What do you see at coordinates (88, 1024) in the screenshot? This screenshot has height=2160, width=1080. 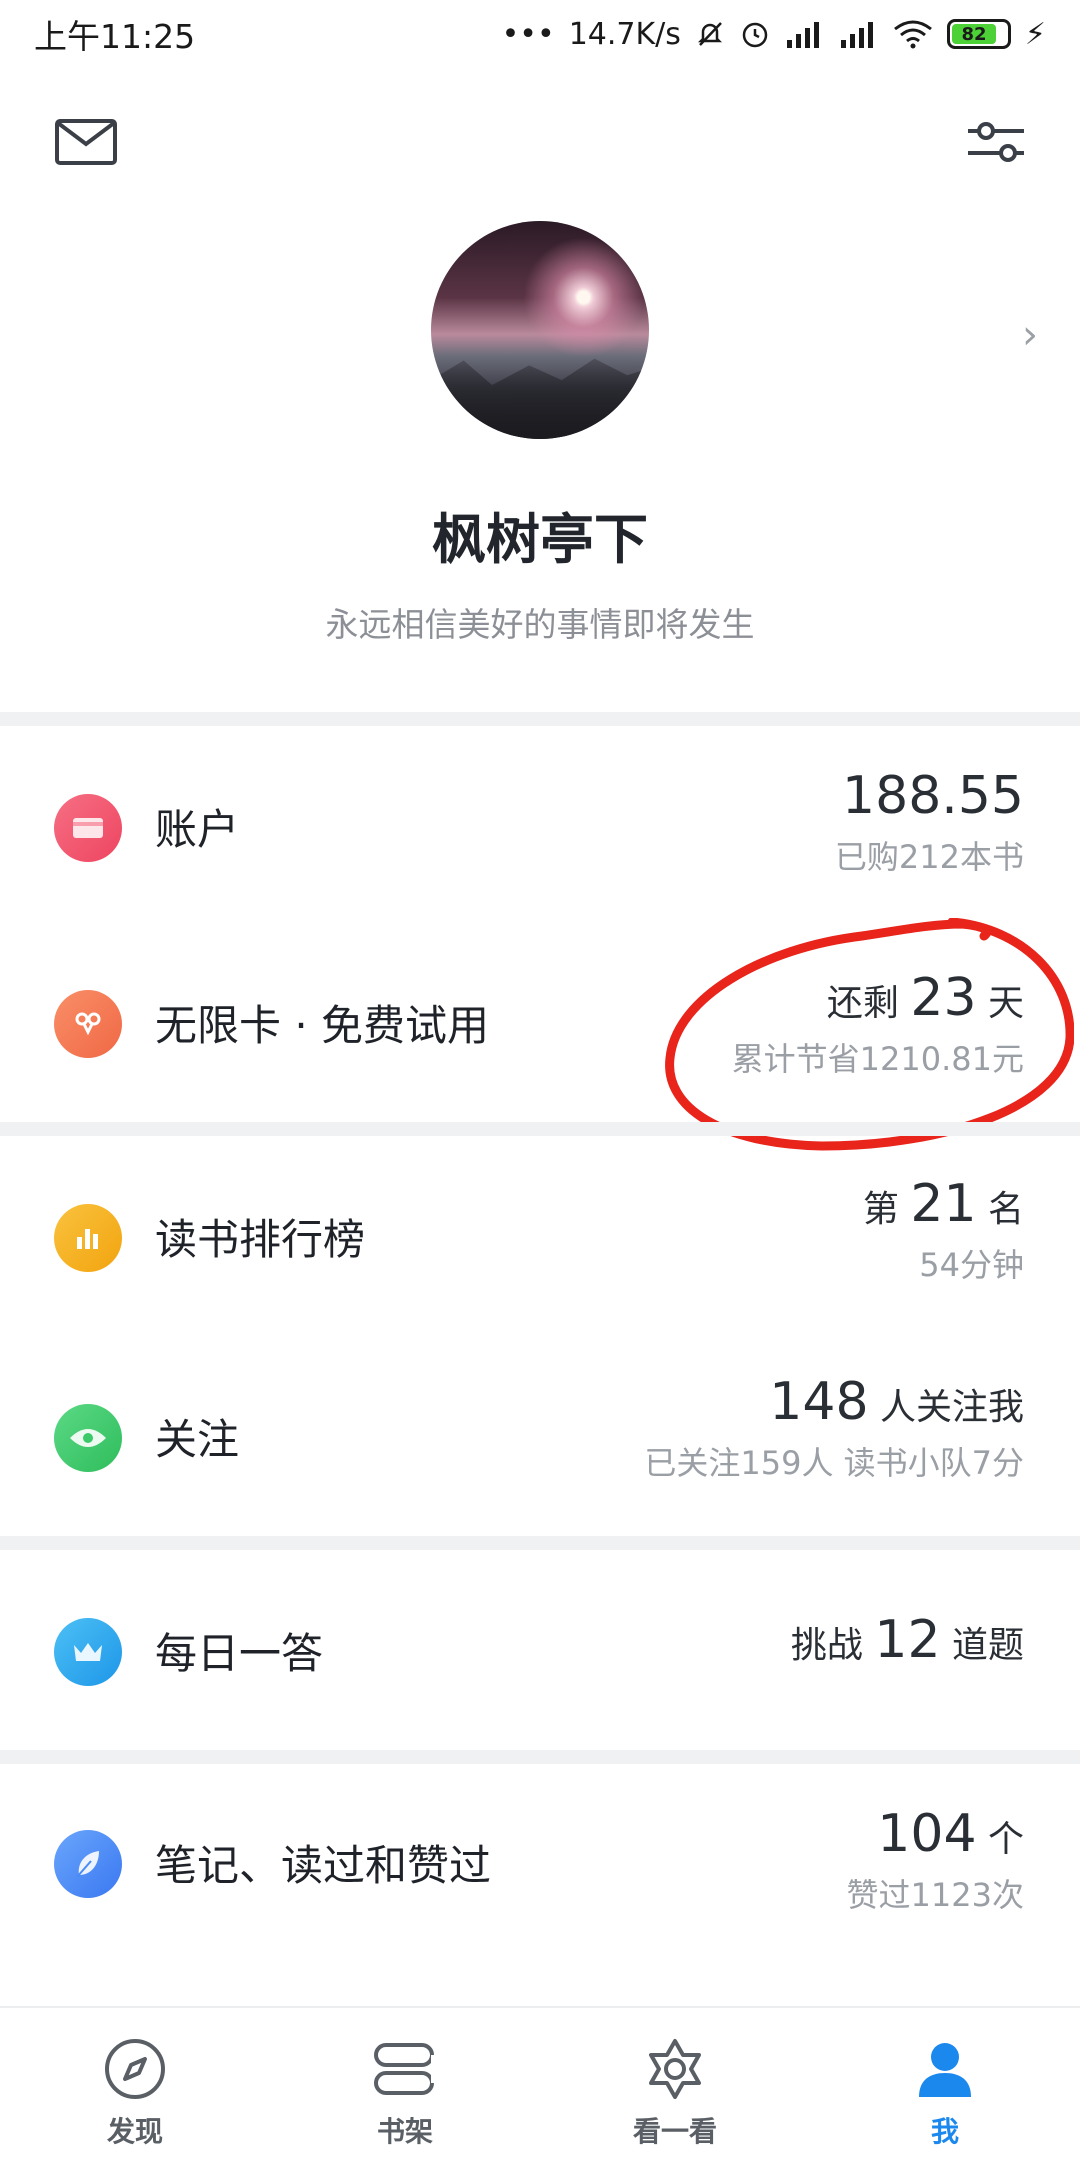 I see `infinity-icon` at bounding box center [88, 1024].